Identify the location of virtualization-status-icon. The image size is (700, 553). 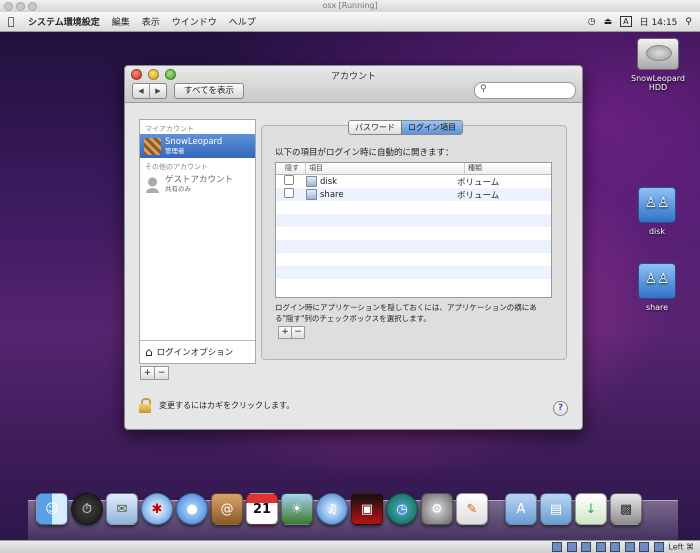
(644, 547).